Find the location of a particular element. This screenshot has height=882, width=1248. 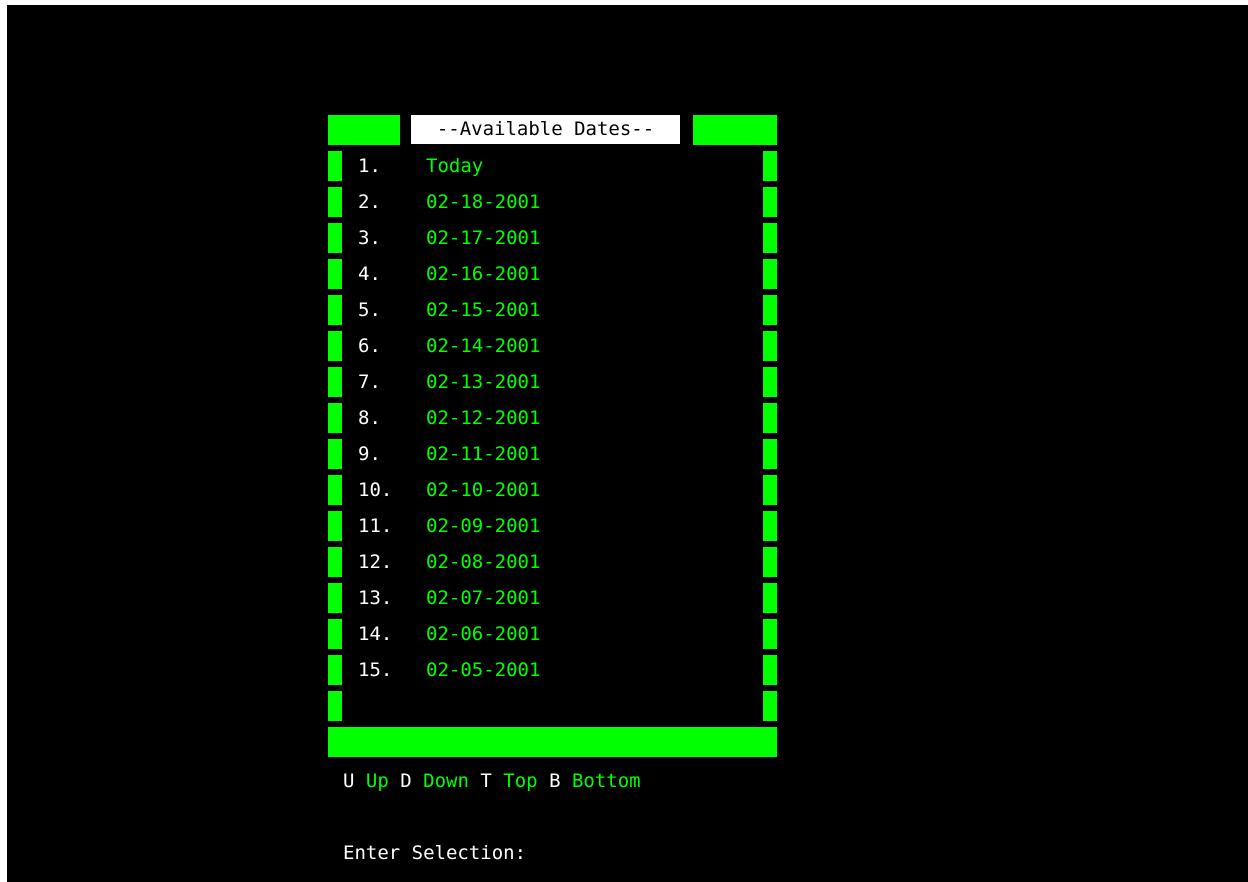

item-number: 7. is located at coordinates (369, 382).